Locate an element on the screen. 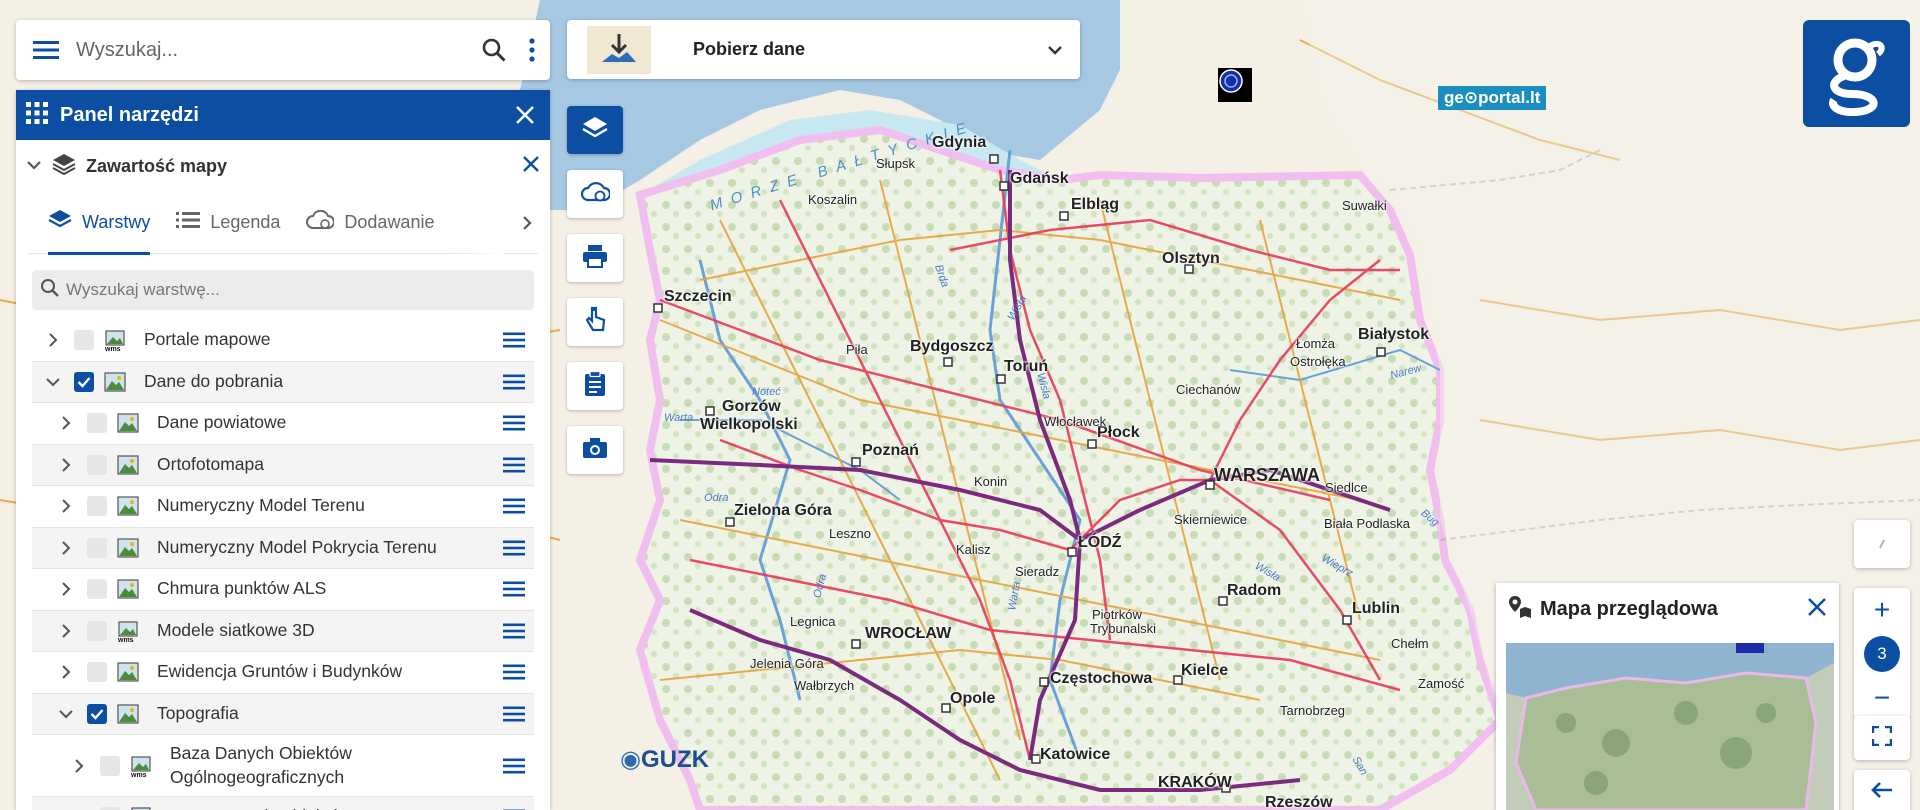 This screenshot has height=810, width=1920. search-icon is located at coordinates (494, 50).